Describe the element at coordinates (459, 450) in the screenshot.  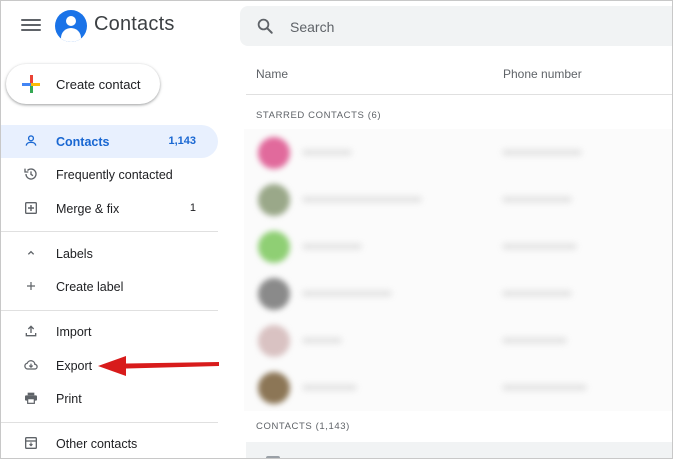
I see `table-row` at that location.